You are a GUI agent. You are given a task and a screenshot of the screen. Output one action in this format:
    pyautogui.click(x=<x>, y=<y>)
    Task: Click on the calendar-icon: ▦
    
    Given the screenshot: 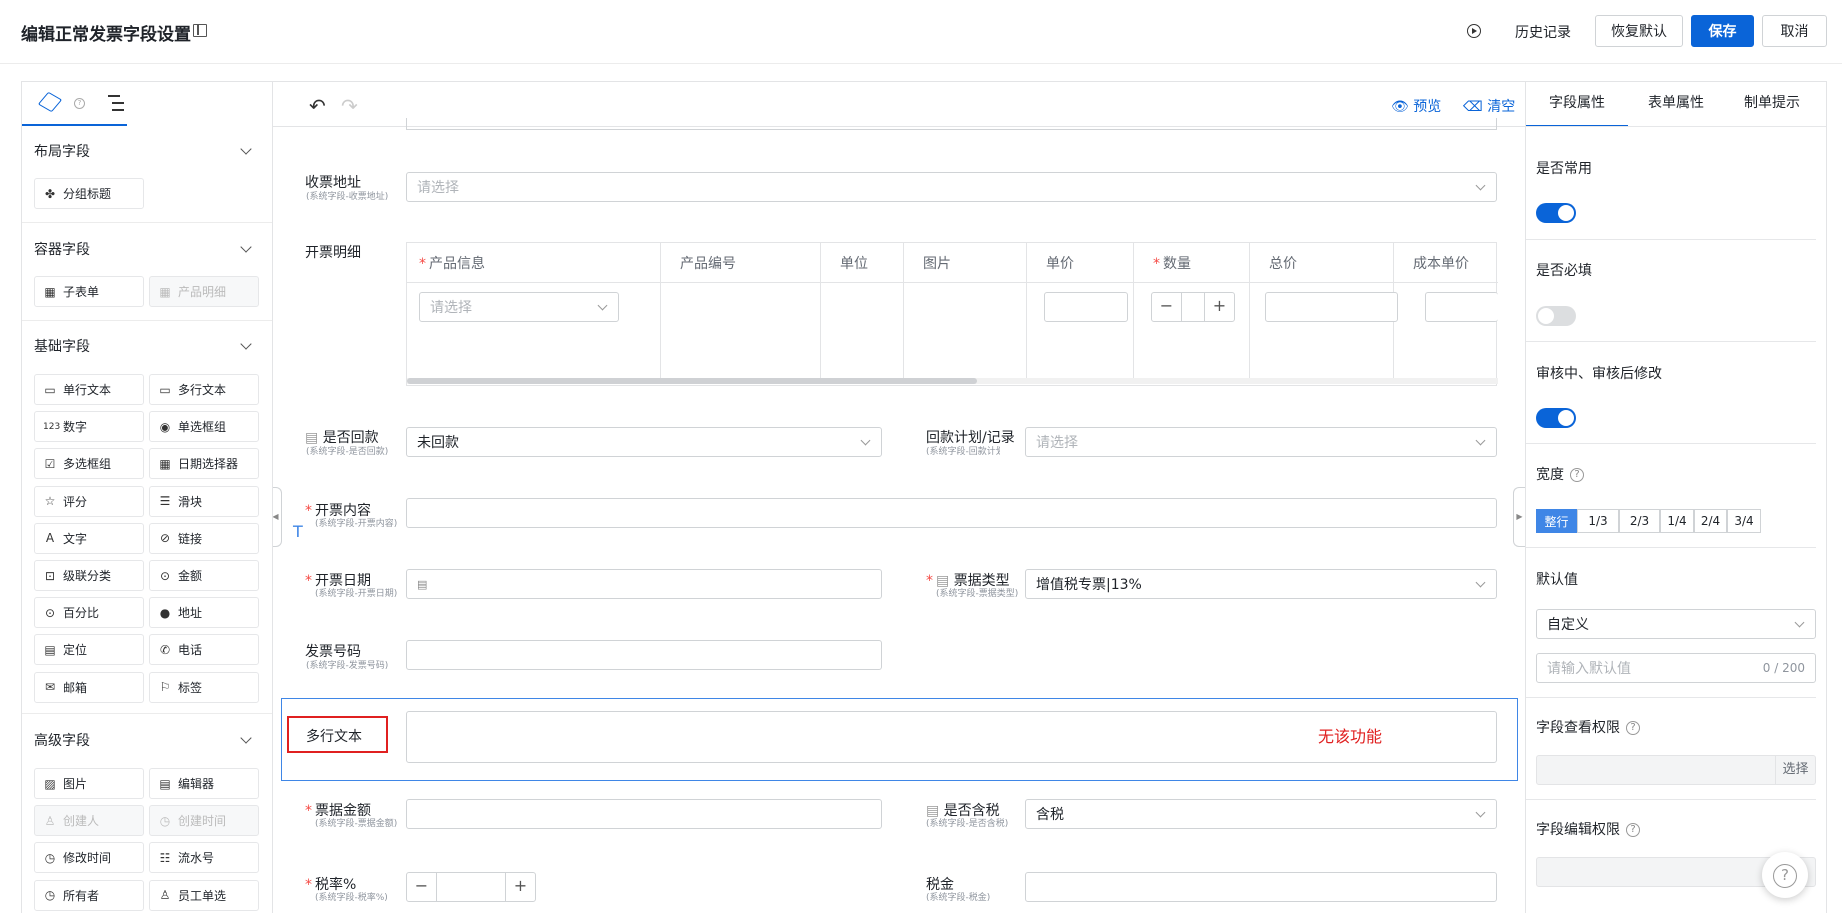 What is the action you would take?
    pyautogui.click(x=165, y=463)
    